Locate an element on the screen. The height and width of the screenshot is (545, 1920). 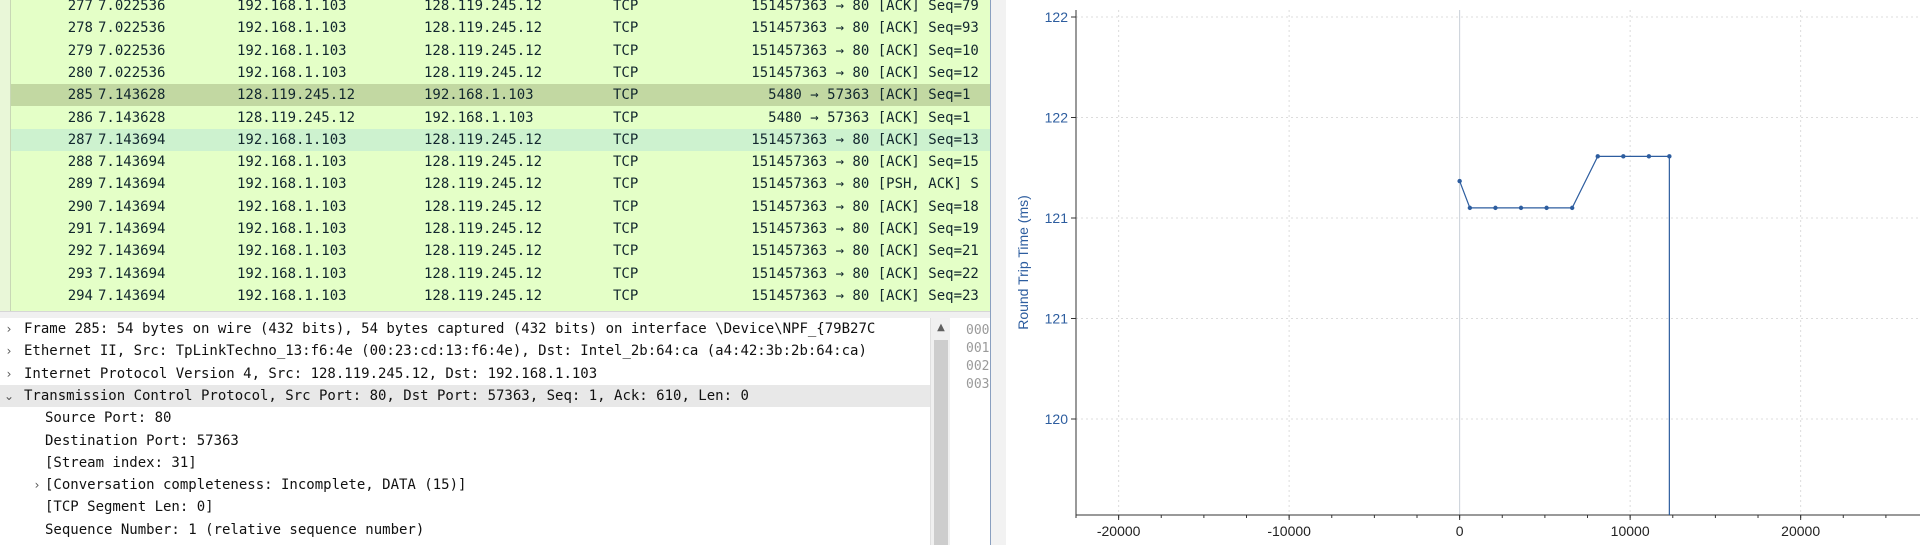
packet-info: 57363 → 80 [ACK] Seq=12 is located at coordinates (882, 72).